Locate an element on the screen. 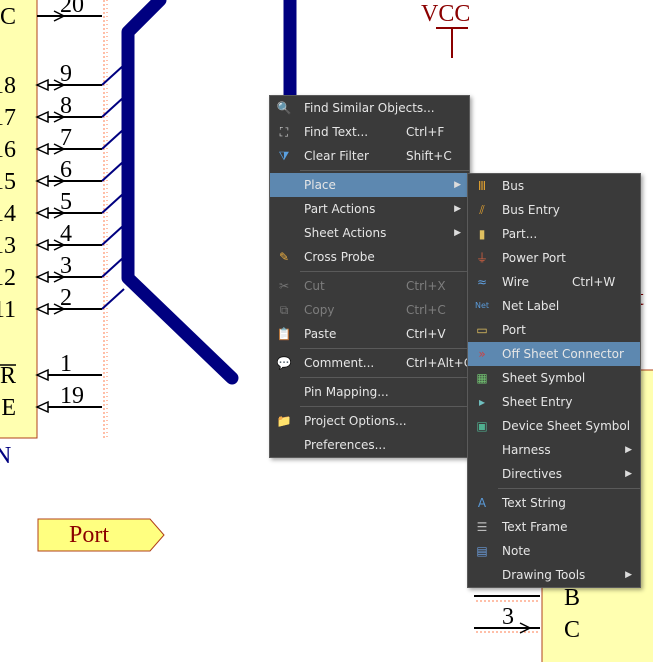  paste-icon: 📋 is located at coordinates (284, 334).